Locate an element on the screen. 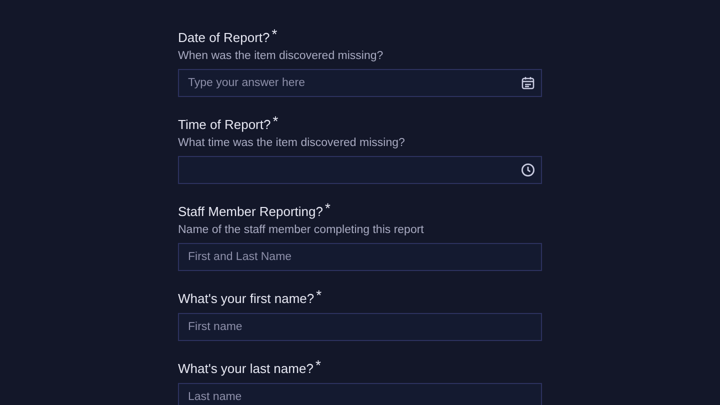 This screenshot has width=720, height=405. calendar-icon is located at coordinates (528, 83).